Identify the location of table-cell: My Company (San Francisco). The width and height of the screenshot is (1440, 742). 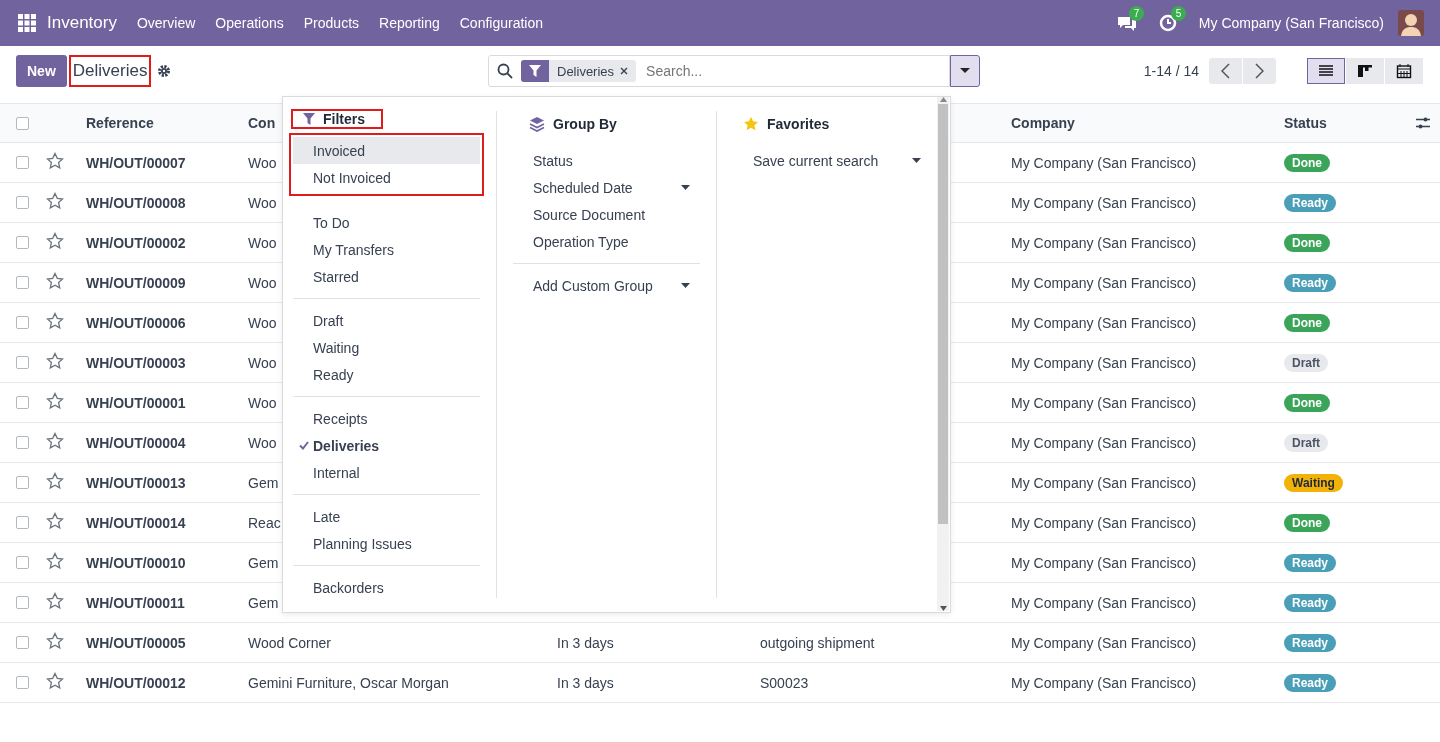
(1104, 682).